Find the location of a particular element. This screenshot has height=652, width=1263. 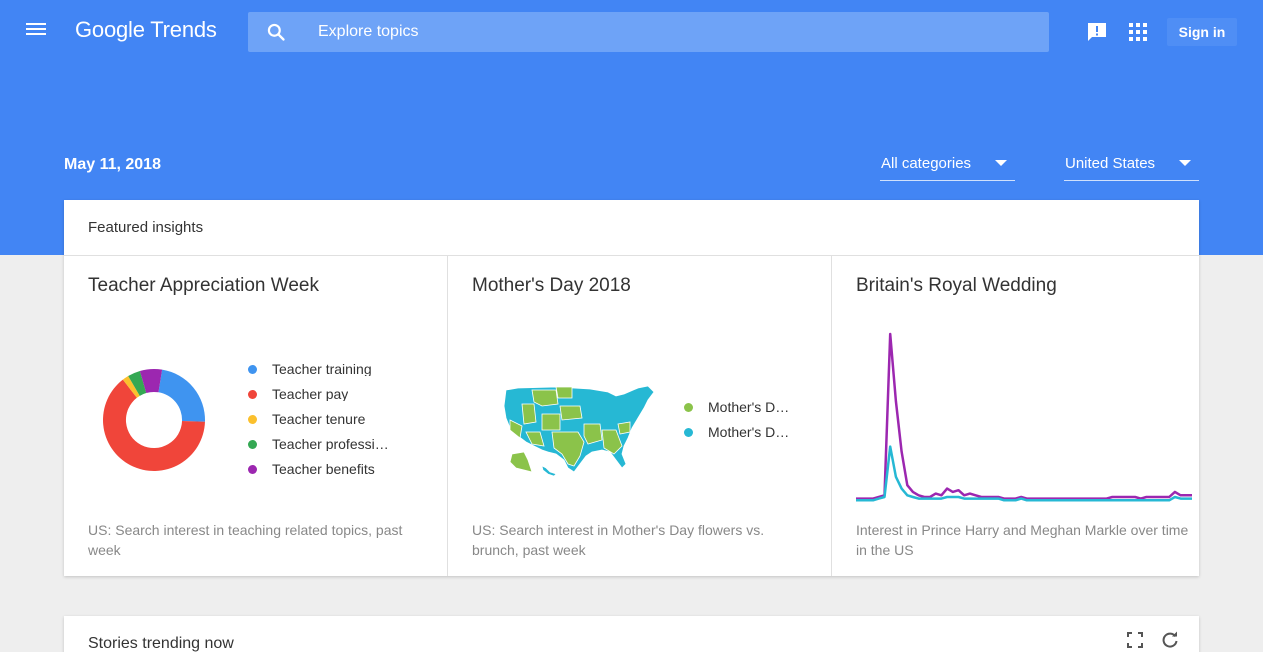

insight-title: Teacher Appreciation Week is located at coordinates (203, 285).